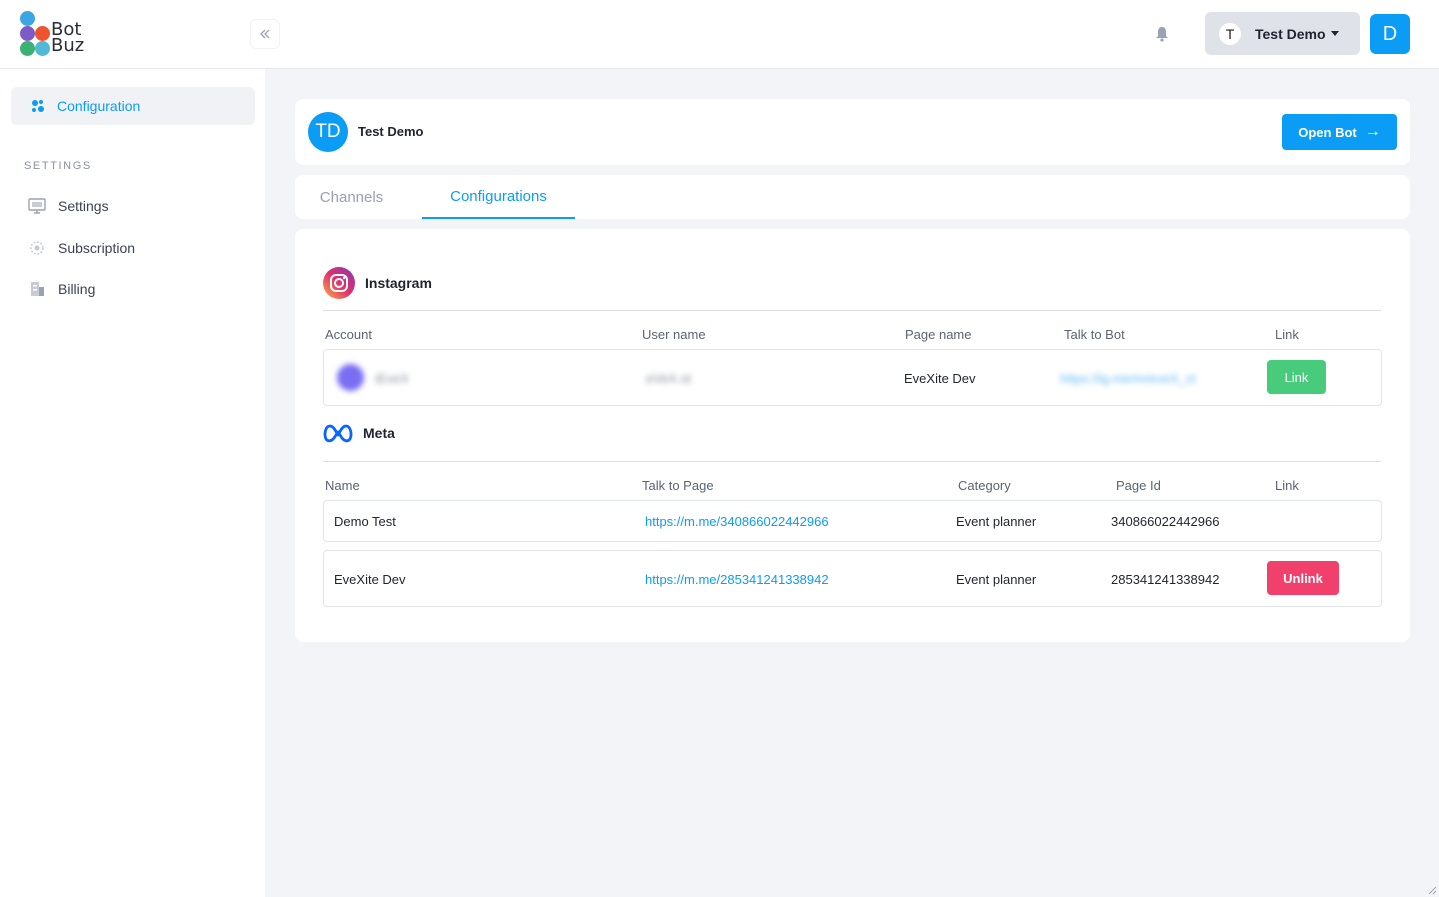  What do you see at coordinates (498, 197) in the screenshot?
I see `tab-configurations: Configurations` at bounding box center [498, 197].